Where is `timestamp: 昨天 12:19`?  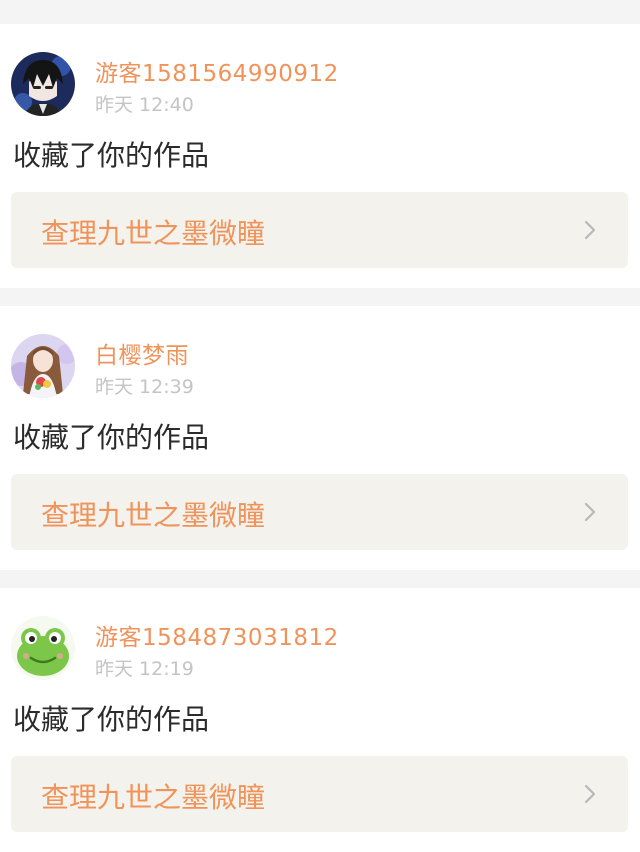
timestamp: 昨天 12:19 is located at coordinates (144, 669).